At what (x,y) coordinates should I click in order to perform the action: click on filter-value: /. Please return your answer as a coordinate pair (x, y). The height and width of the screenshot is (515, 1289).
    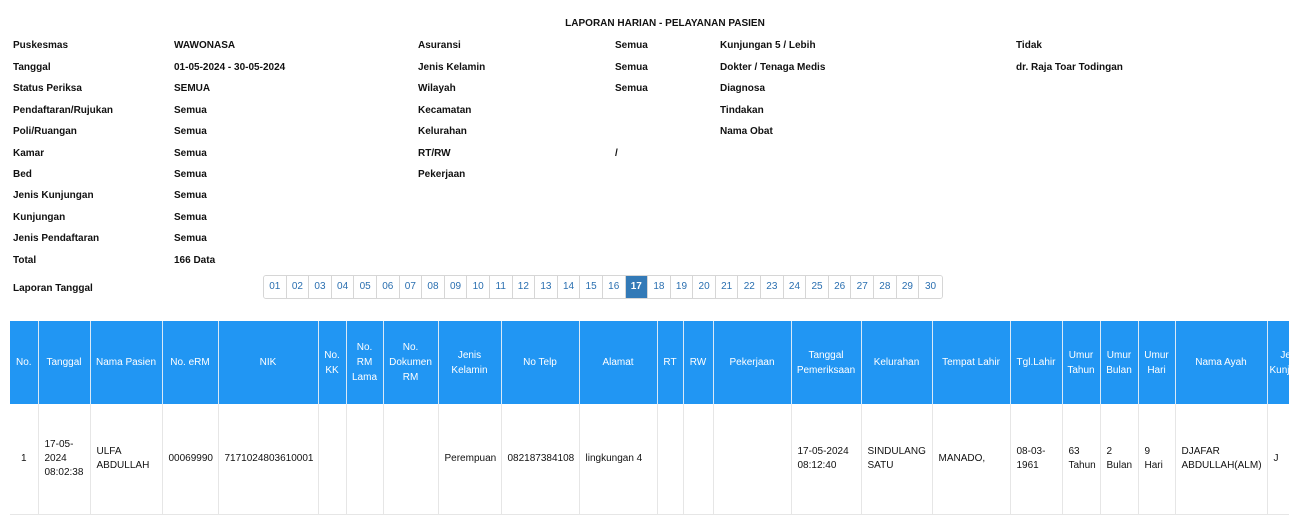
    Looking at the image, I should click on (616, 153).